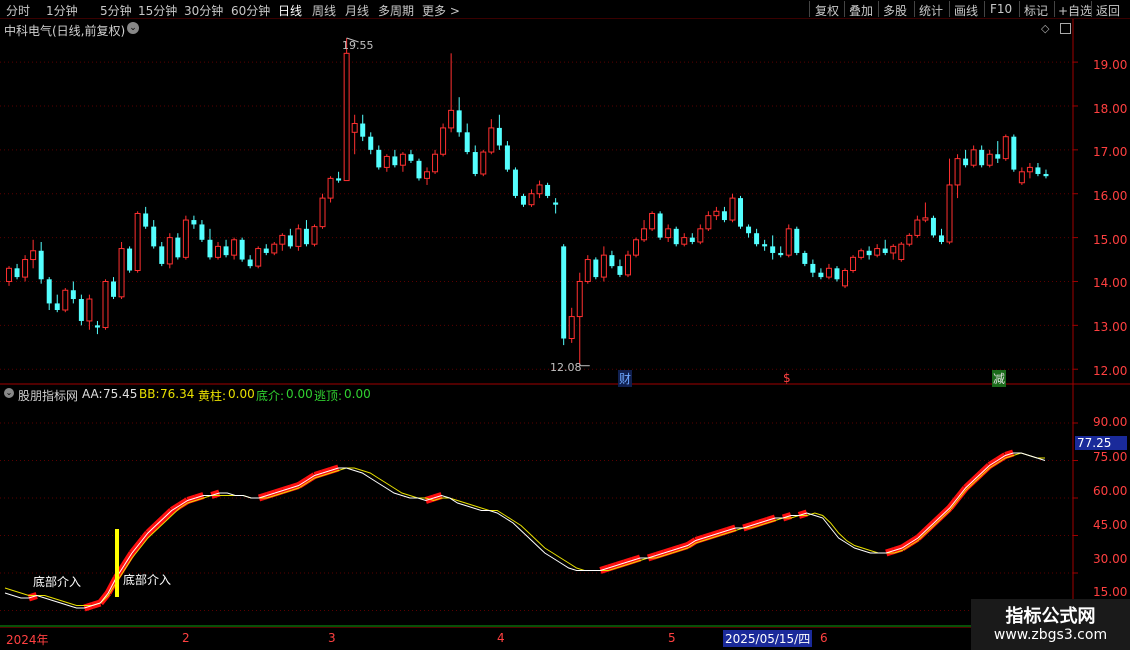 The image size is (1130, 650). Describe the element at coordinates (241, 394) in the screenshot. I see `indicator-yellow-value: 0.00` at that location.